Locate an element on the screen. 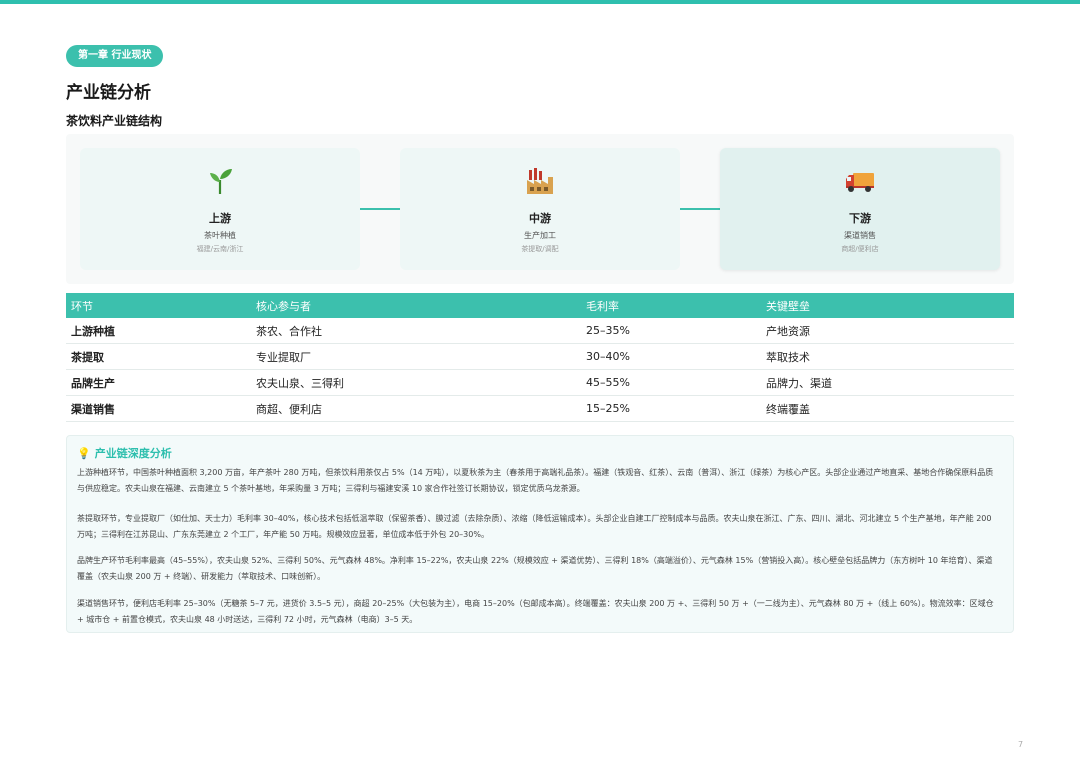 Image resolution: width=1080 pixels, height=763 pixels. table-cell: 商超、便利店 is located at coordinates (416, 408).